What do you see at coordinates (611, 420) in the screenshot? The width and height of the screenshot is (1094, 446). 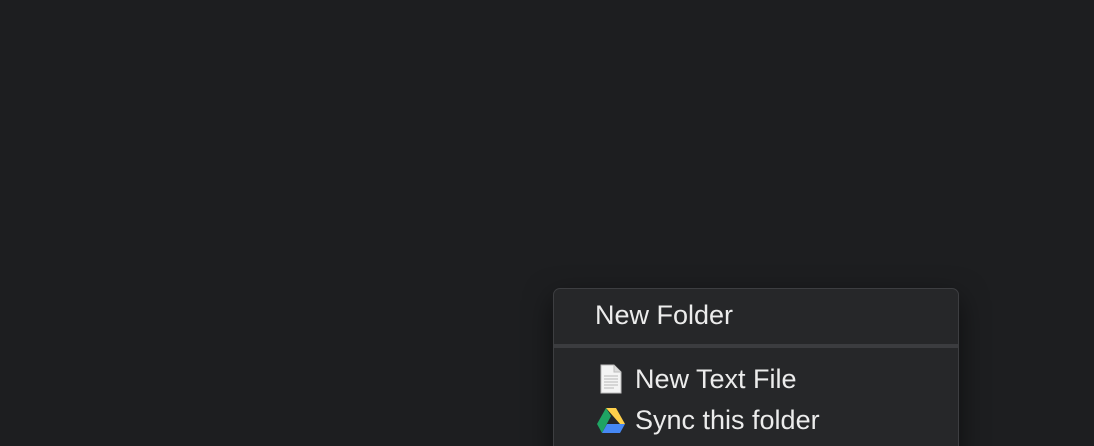 I see `google-drive-icon` at bounding box center [611, 420].